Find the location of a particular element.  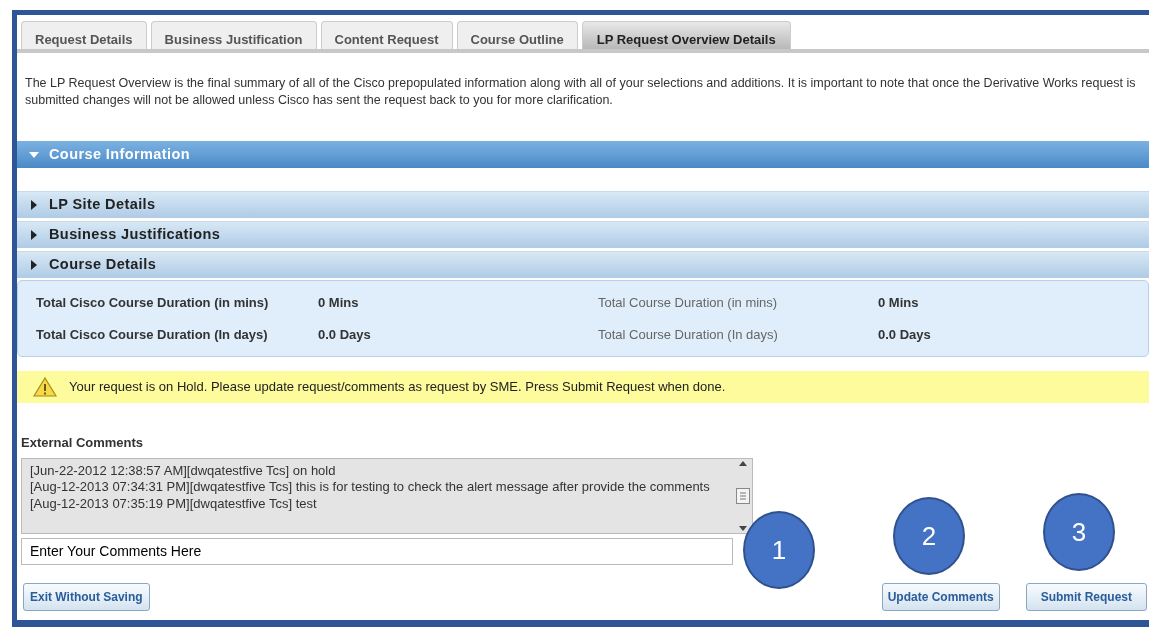

comment-entry: [Jun-22-2012 12:38:57 AM][dwqatestfive Tcs] on hold is located at coordinates (183, 470).